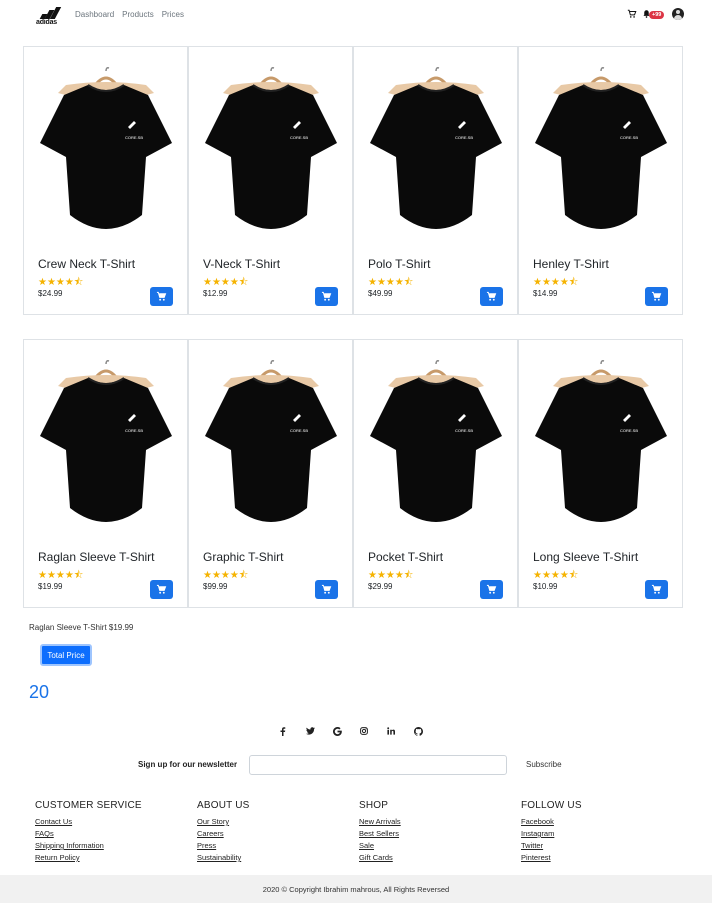 The height and width of the screenshot is (912, 712). I want to click on footer-link: Careers, so click(272, 834).